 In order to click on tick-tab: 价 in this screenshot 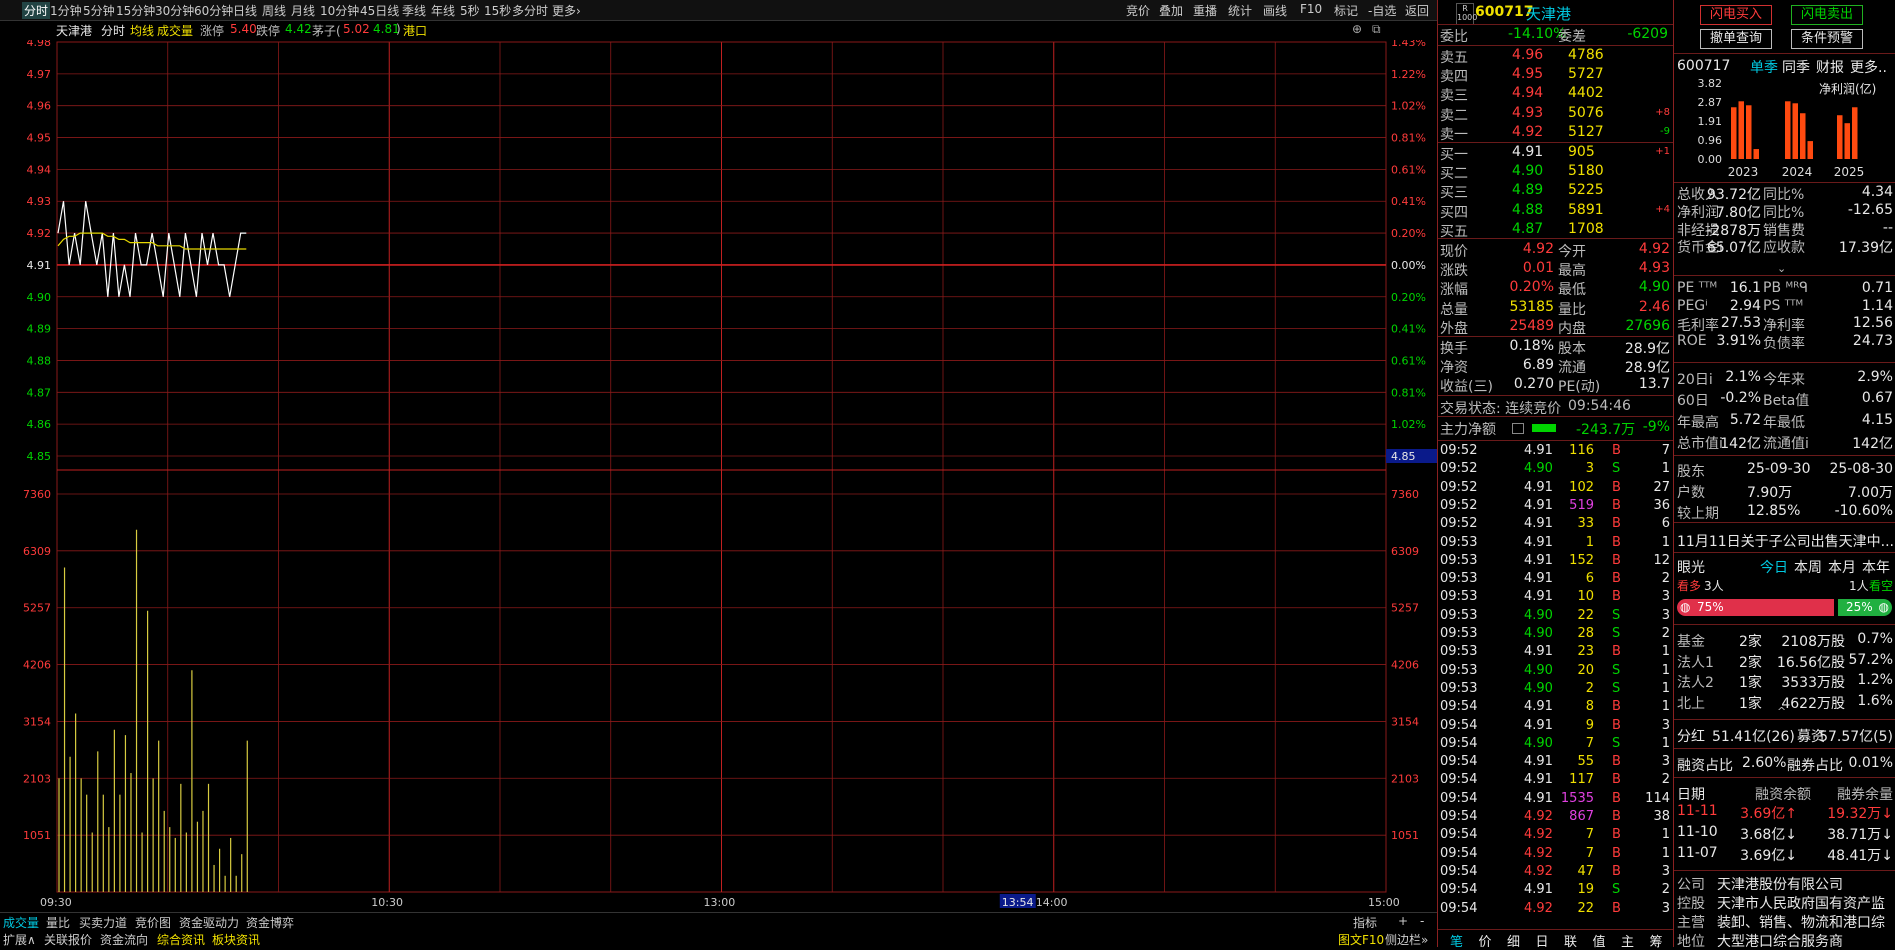, I will do `click(1485, 940)`.